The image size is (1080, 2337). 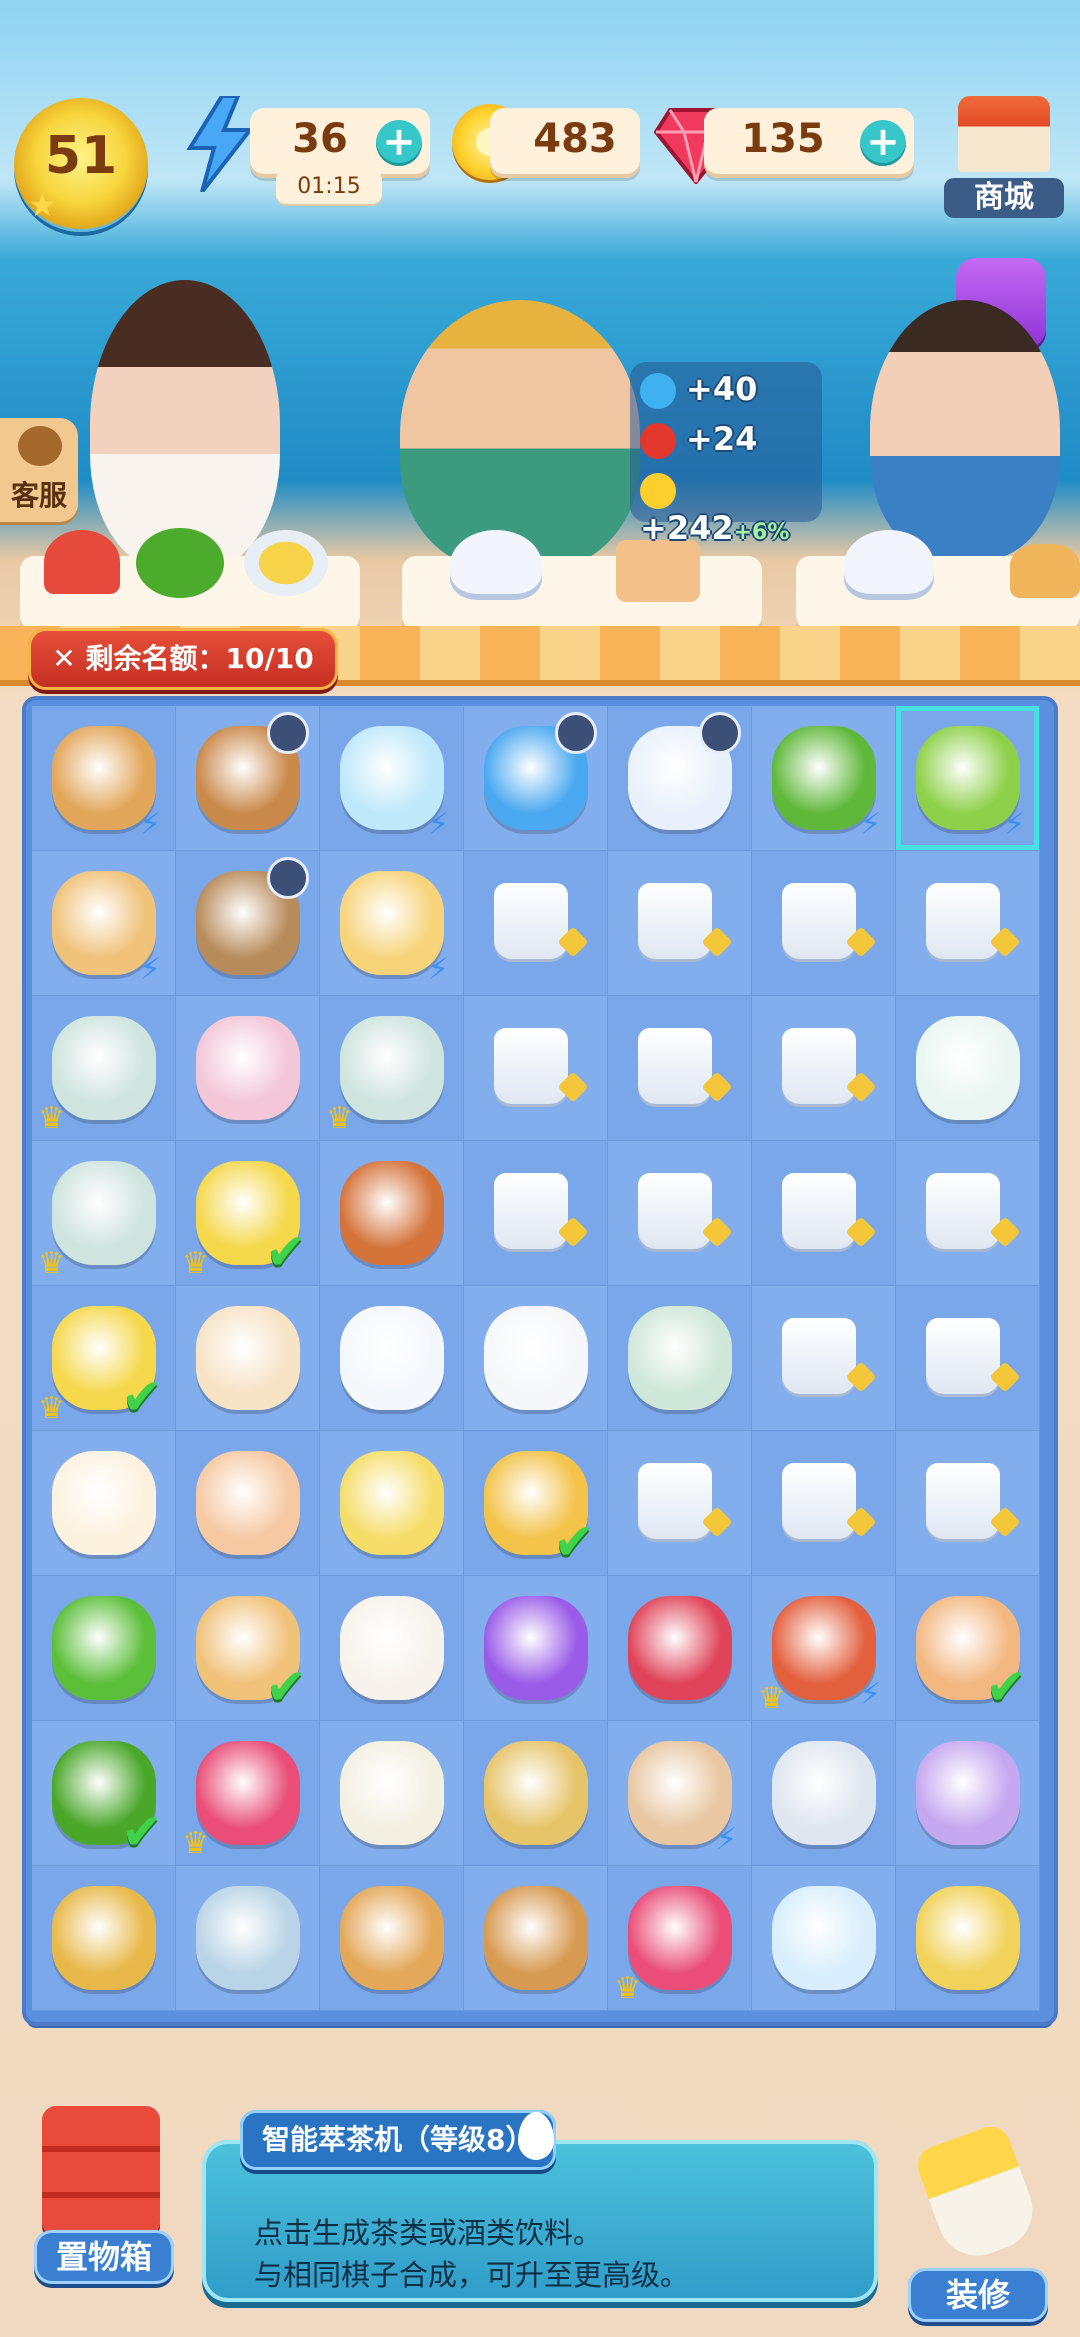 I want to click on coin-icon, so click(x=658, y=491).